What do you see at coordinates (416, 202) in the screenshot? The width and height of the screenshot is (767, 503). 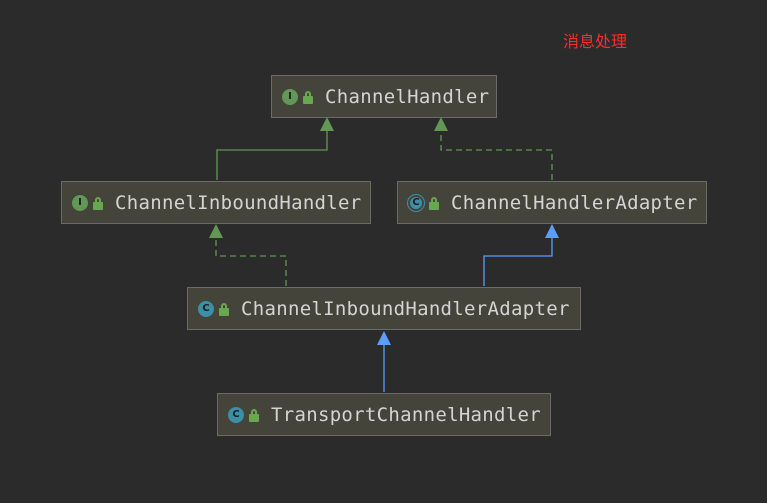 I see `abstract-class-icon: C` at bounding box center [416, 202].